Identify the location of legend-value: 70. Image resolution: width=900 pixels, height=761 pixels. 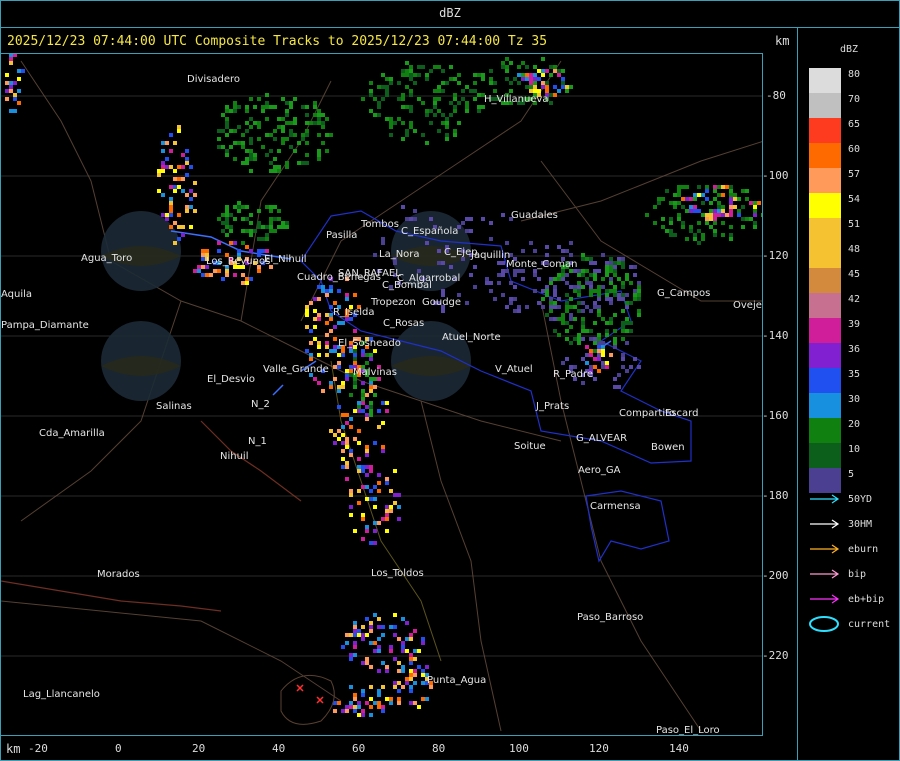
(854, 99).